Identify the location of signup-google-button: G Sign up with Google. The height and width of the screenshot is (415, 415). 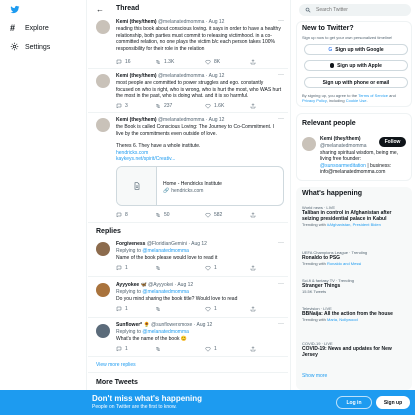
(356, 49).